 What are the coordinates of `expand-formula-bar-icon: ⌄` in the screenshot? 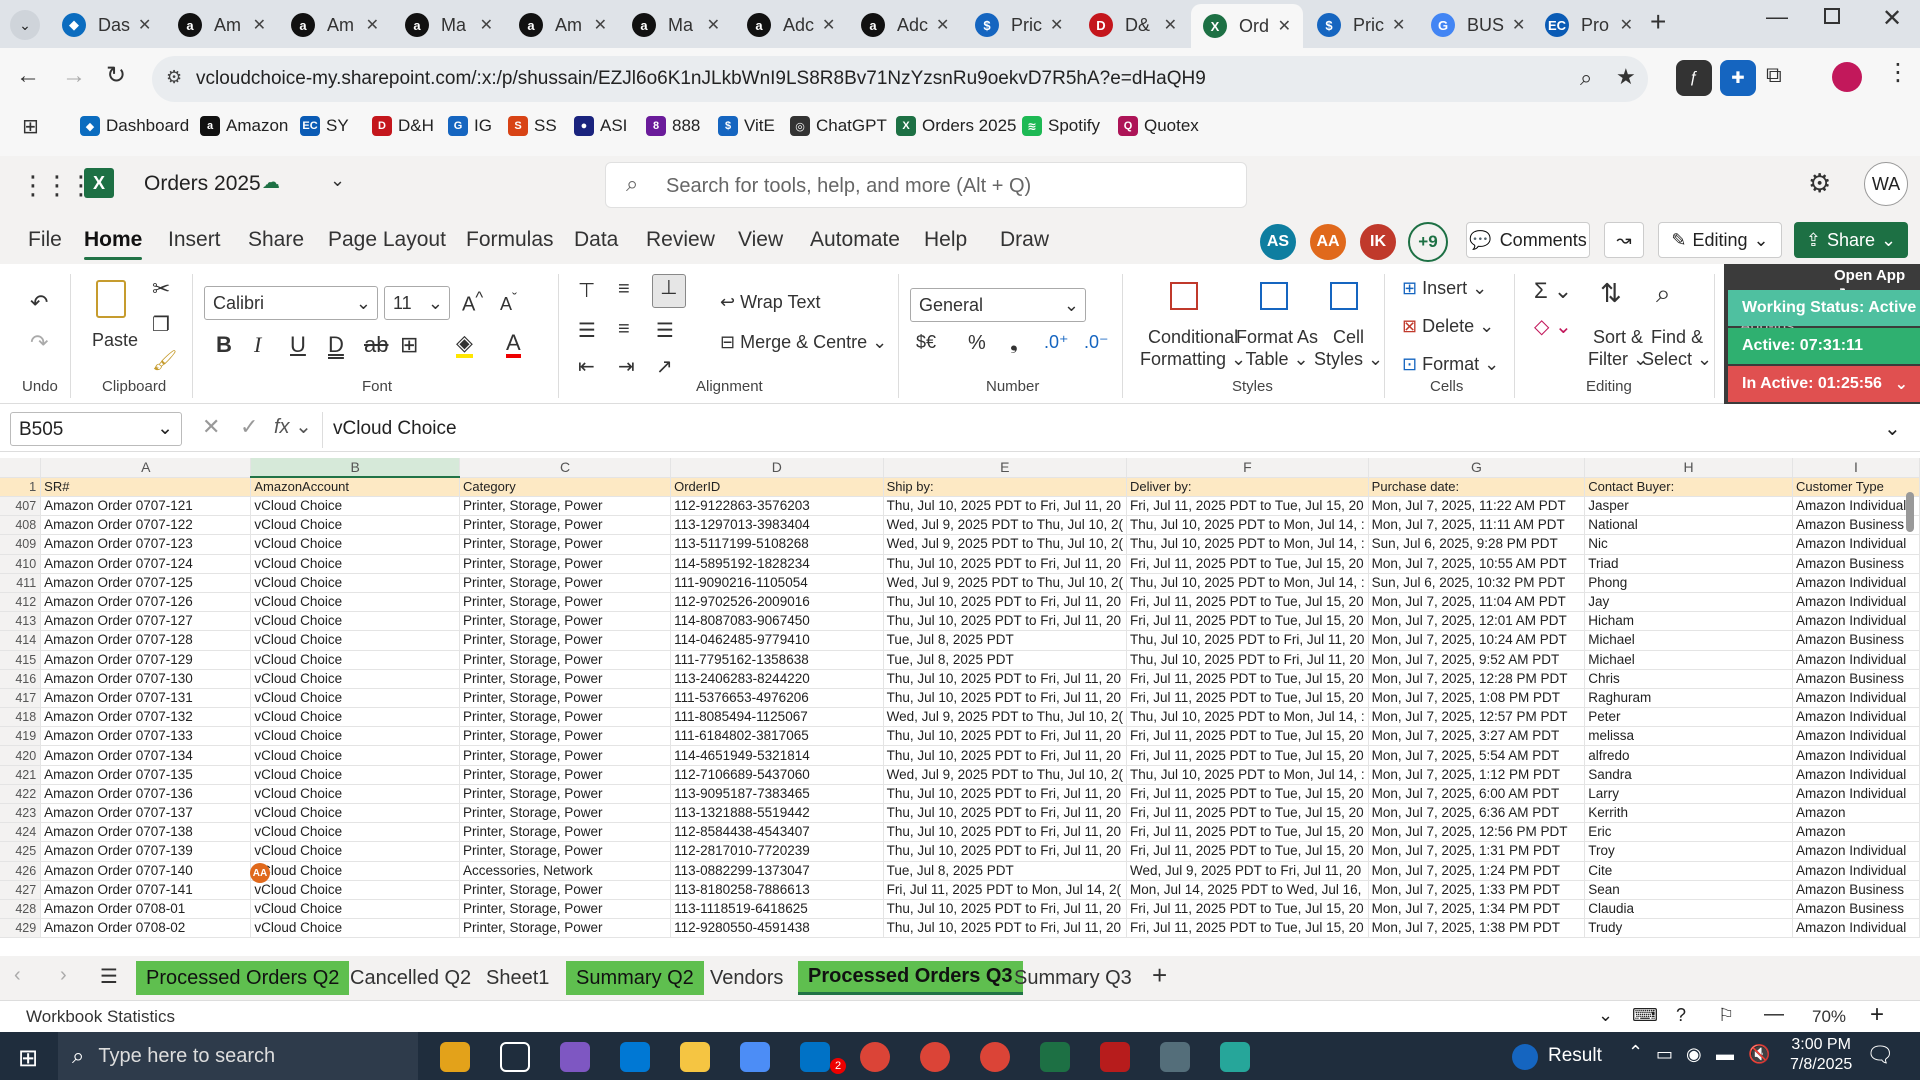 It's located at (1892, 428).